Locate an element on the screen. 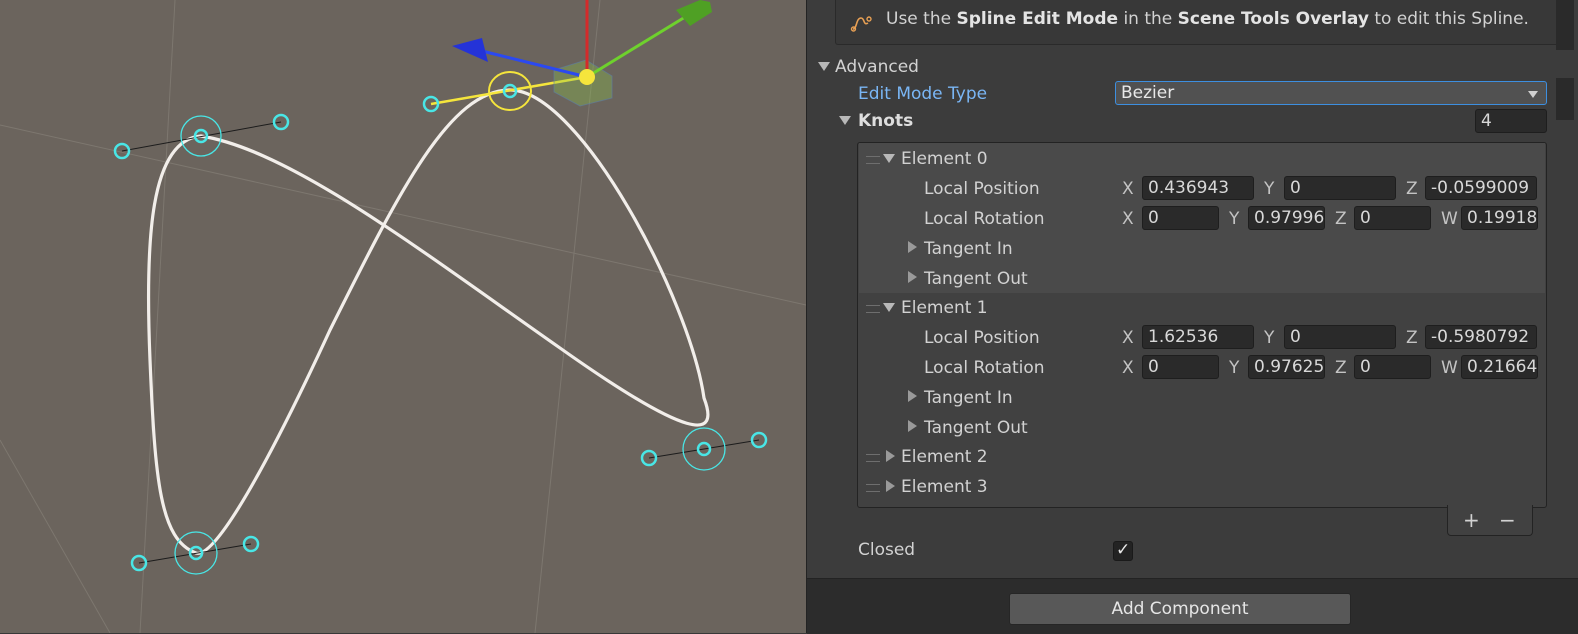  edit-mode-type-dropdown: Bezier is located at coordinates (1331, 93).